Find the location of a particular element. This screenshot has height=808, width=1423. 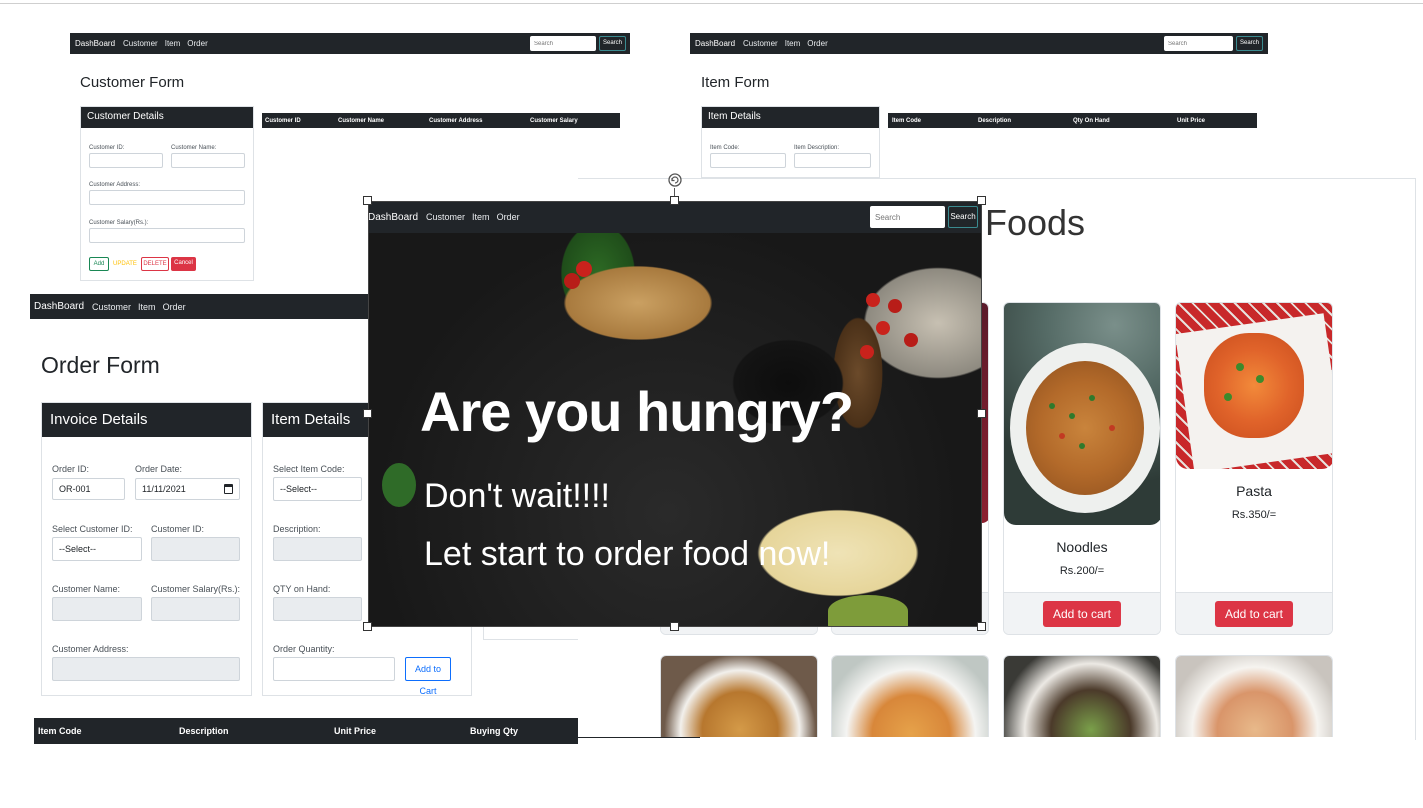

item-code-input is located at coordinates (748, 160).